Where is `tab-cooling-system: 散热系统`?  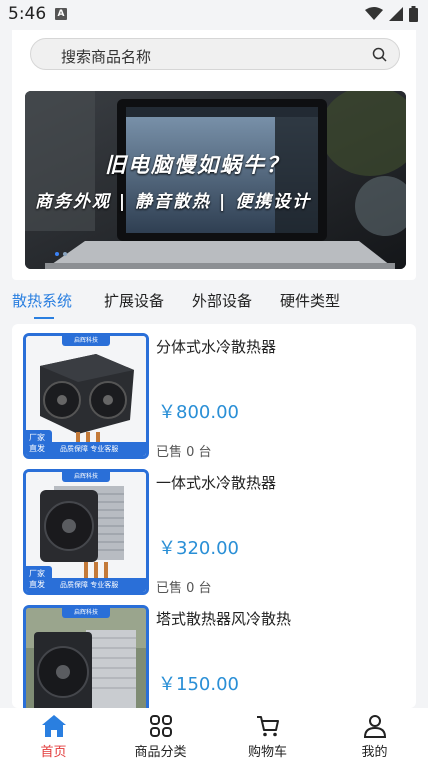
tab-cooling-system: 散热系统 is located at coordinates (42, 300).